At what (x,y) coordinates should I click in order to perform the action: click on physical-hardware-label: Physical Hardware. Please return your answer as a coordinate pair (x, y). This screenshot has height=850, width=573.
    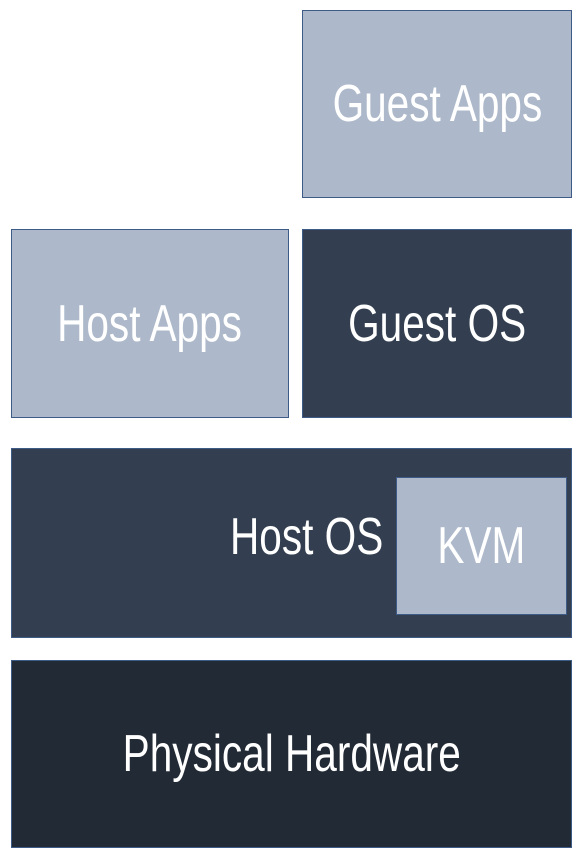
    Looking at the image, I should click on (291, 754).